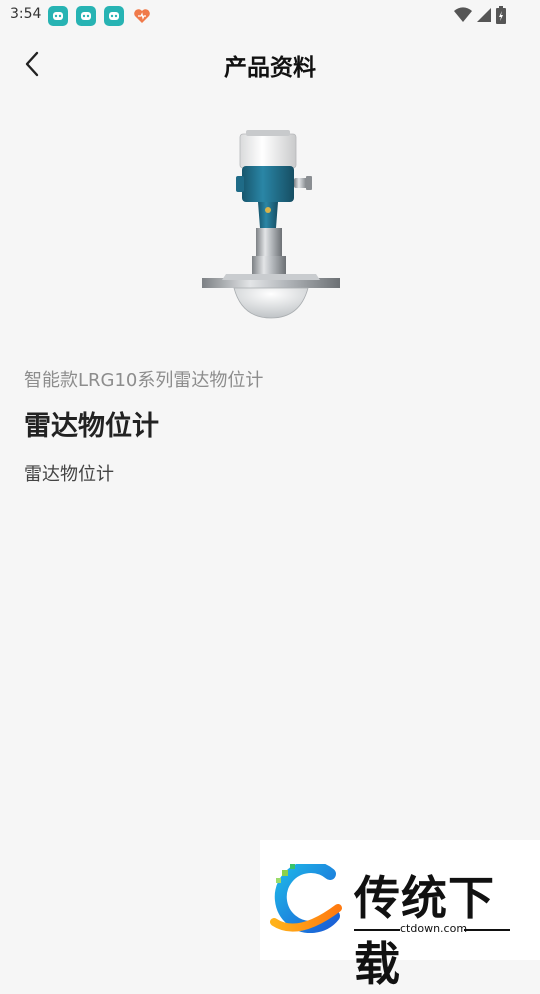  I want to click on radar-level-meter-image, so click(271, 224).